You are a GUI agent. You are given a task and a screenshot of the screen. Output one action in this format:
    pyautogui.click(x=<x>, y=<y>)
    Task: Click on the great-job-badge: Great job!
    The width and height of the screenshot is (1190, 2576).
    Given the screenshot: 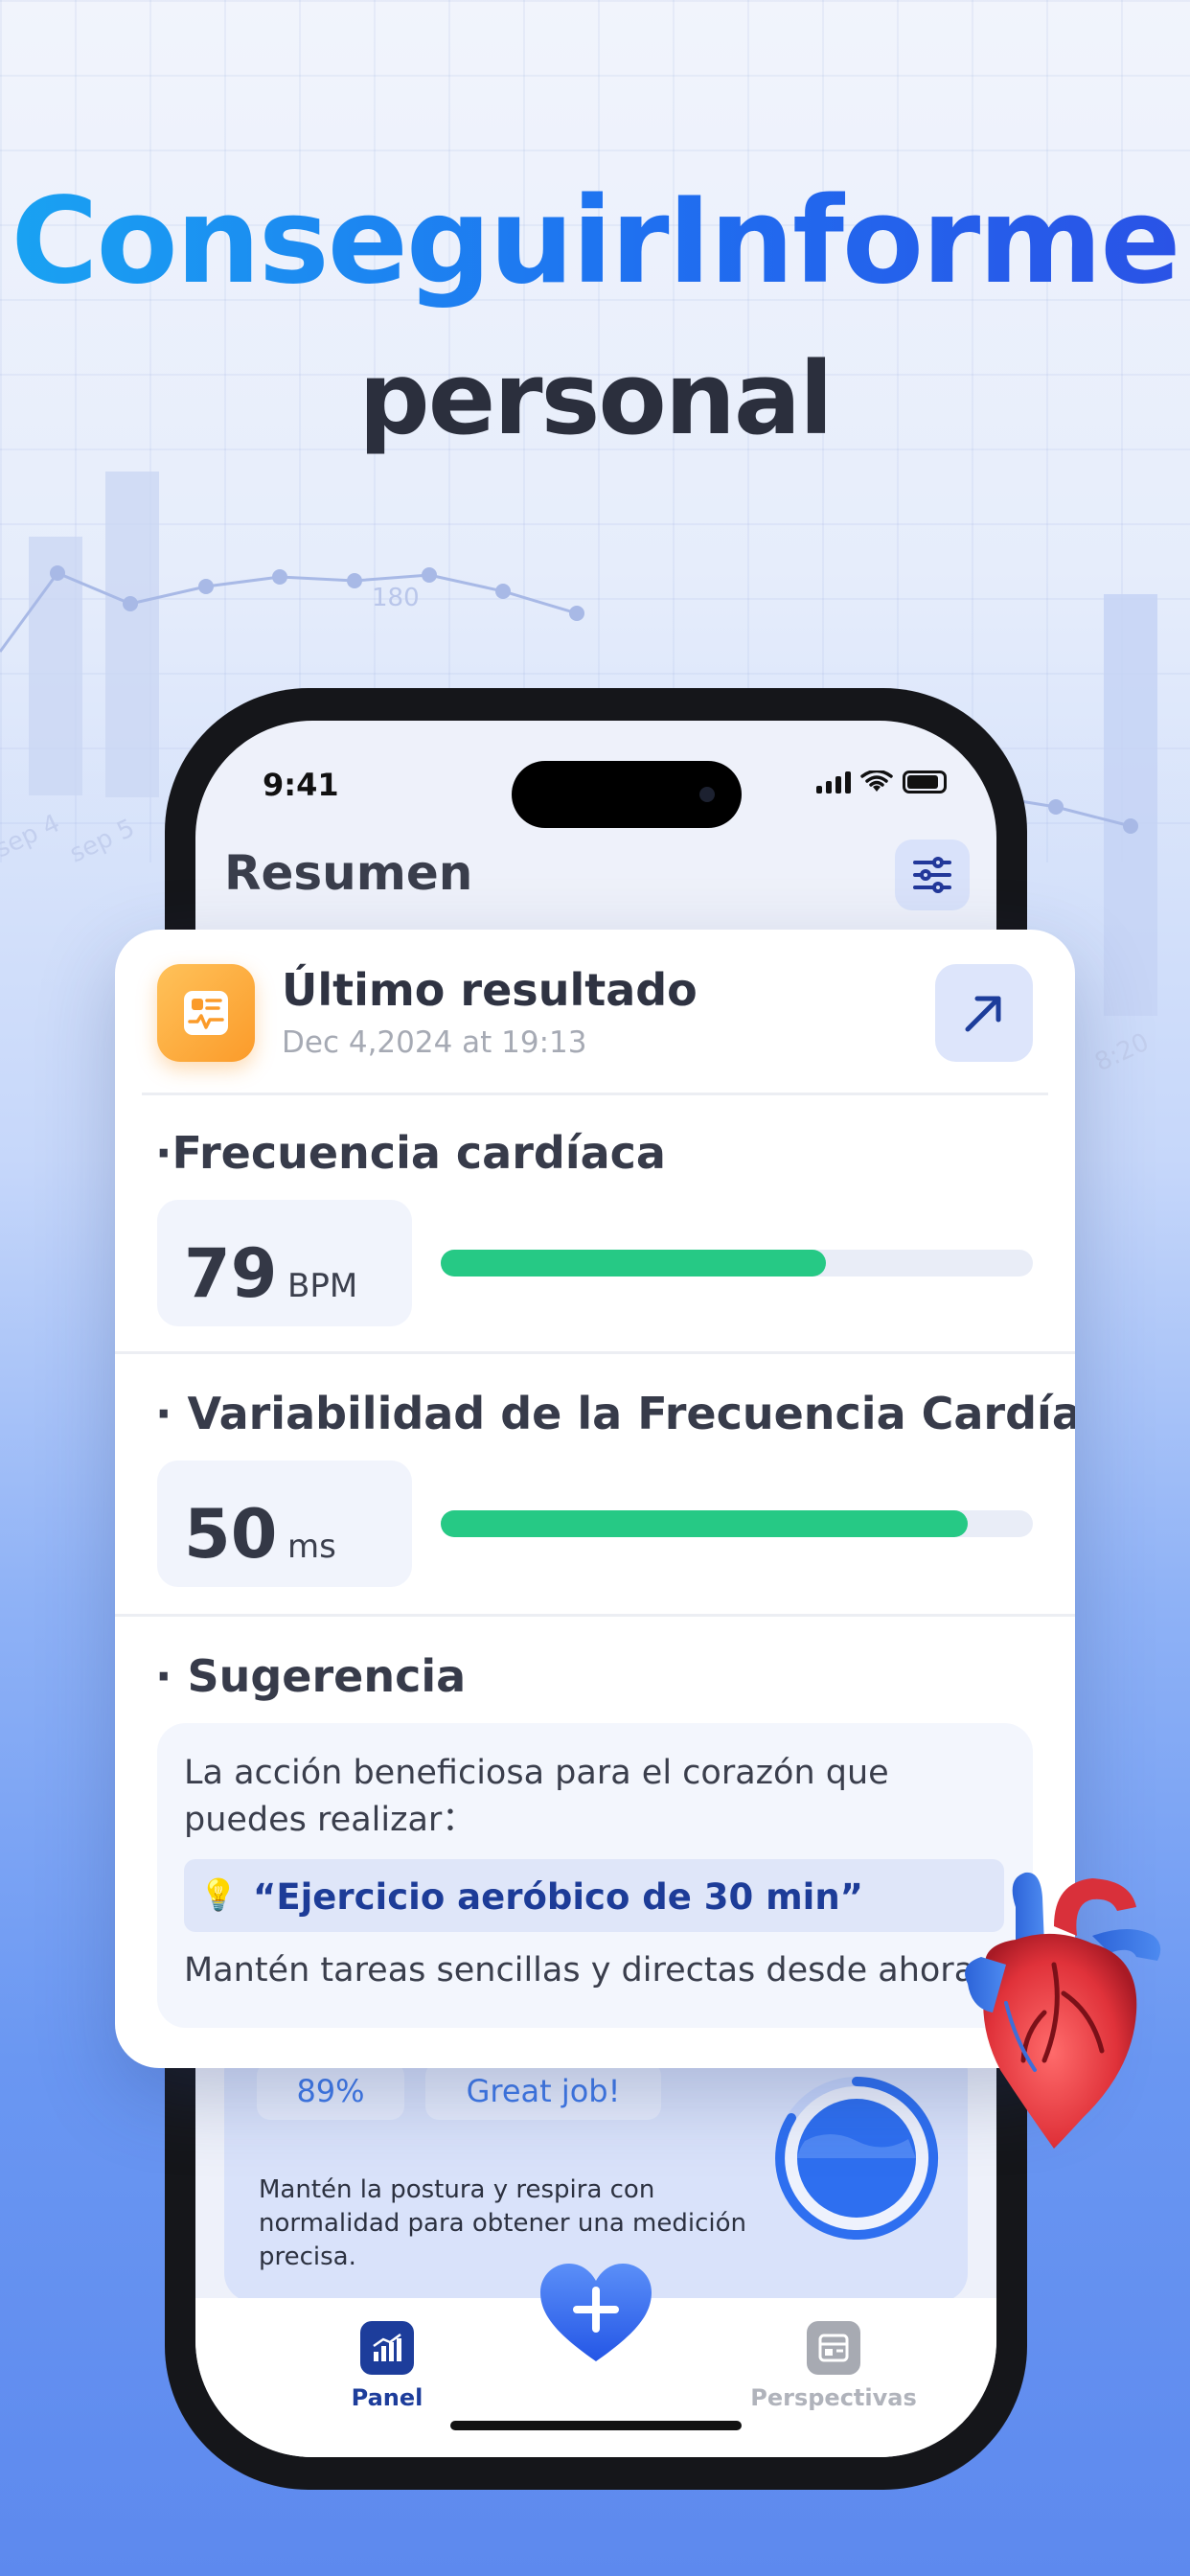 What is the action you would take?
    pyautogui.click(x=543, y=2091)
    